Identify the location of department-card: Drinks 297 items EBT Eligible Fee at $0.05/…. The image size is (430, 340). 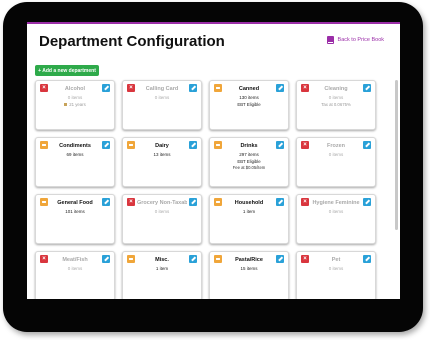
(249, 162).